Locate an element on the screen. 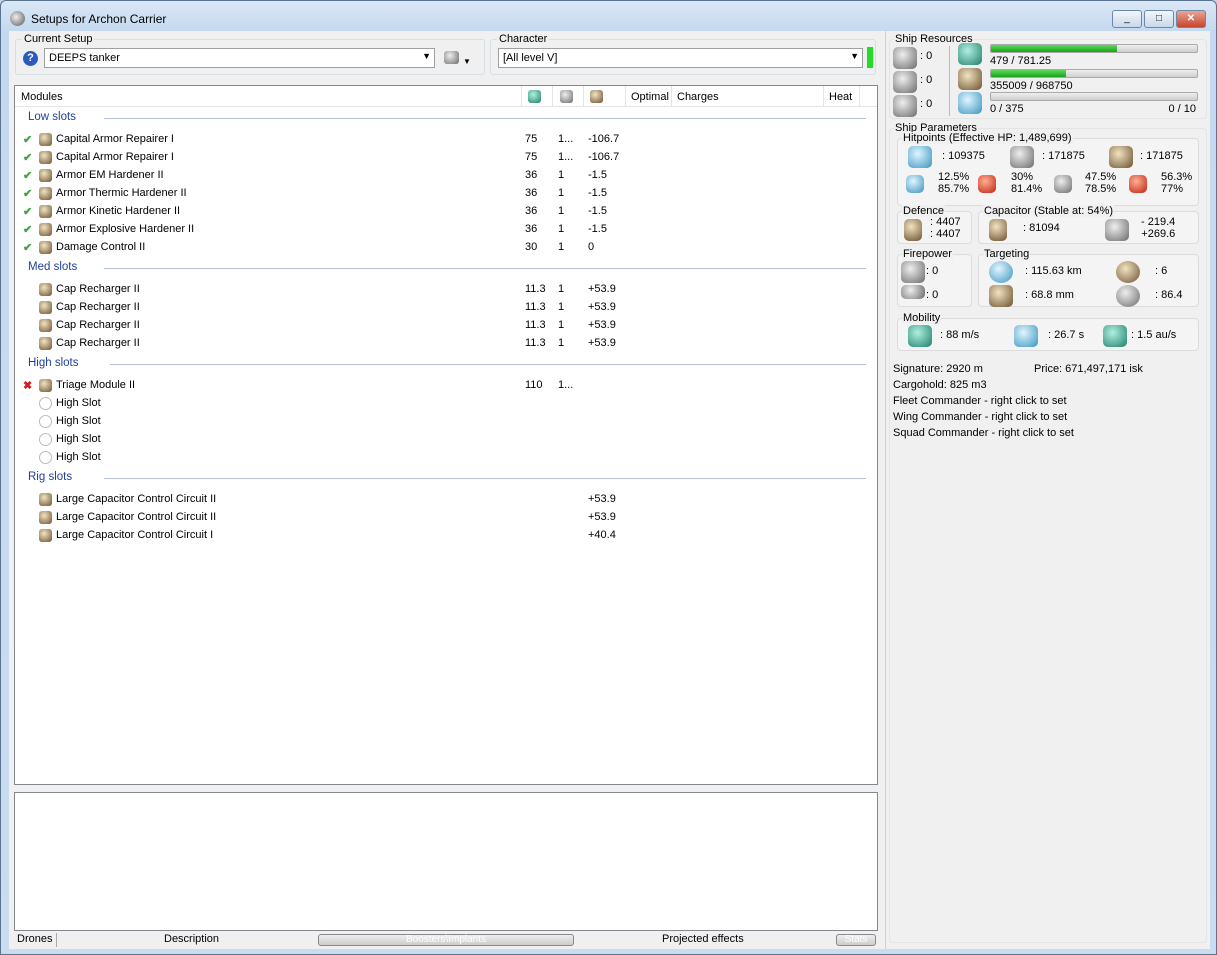 Image resolution: width=1217 pixels, height=955 pixels. wing-commander: Wing Commander - right click to set is located at coordinates (980, 417).